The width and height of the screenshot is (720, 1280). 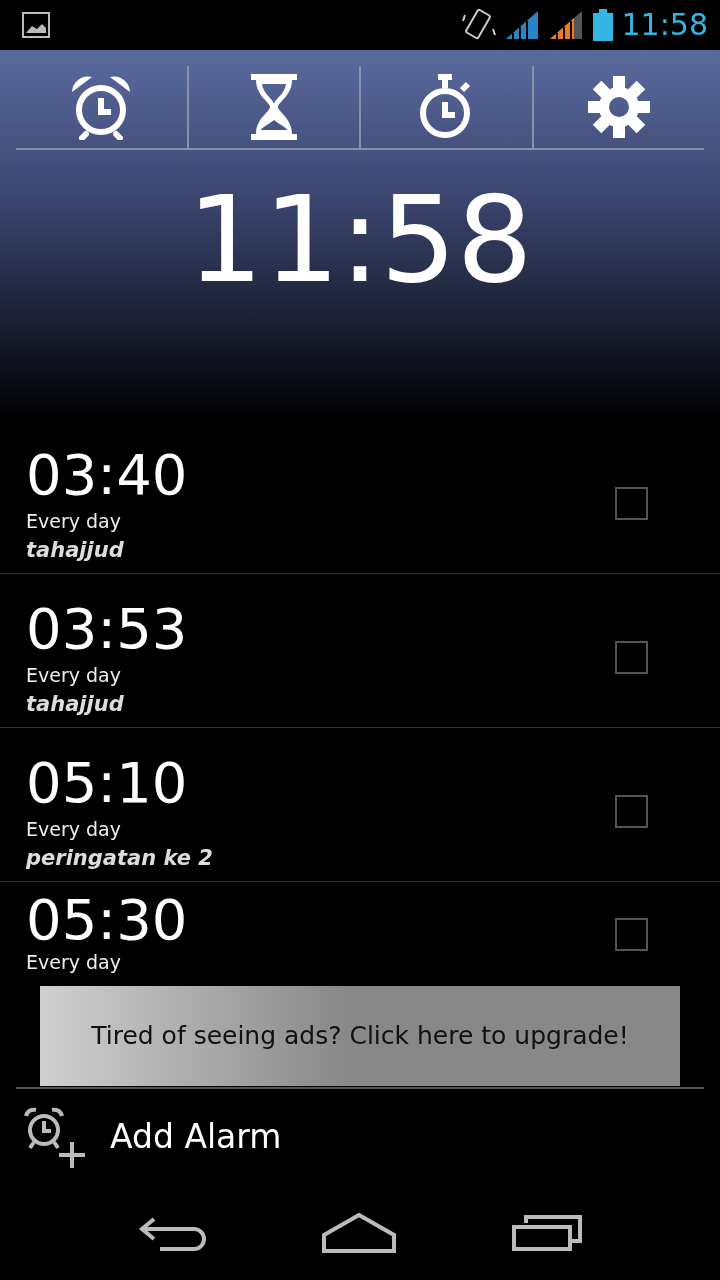 I want to click on add-alarm-button: Add Alarm, so click(x=360, y=1136).